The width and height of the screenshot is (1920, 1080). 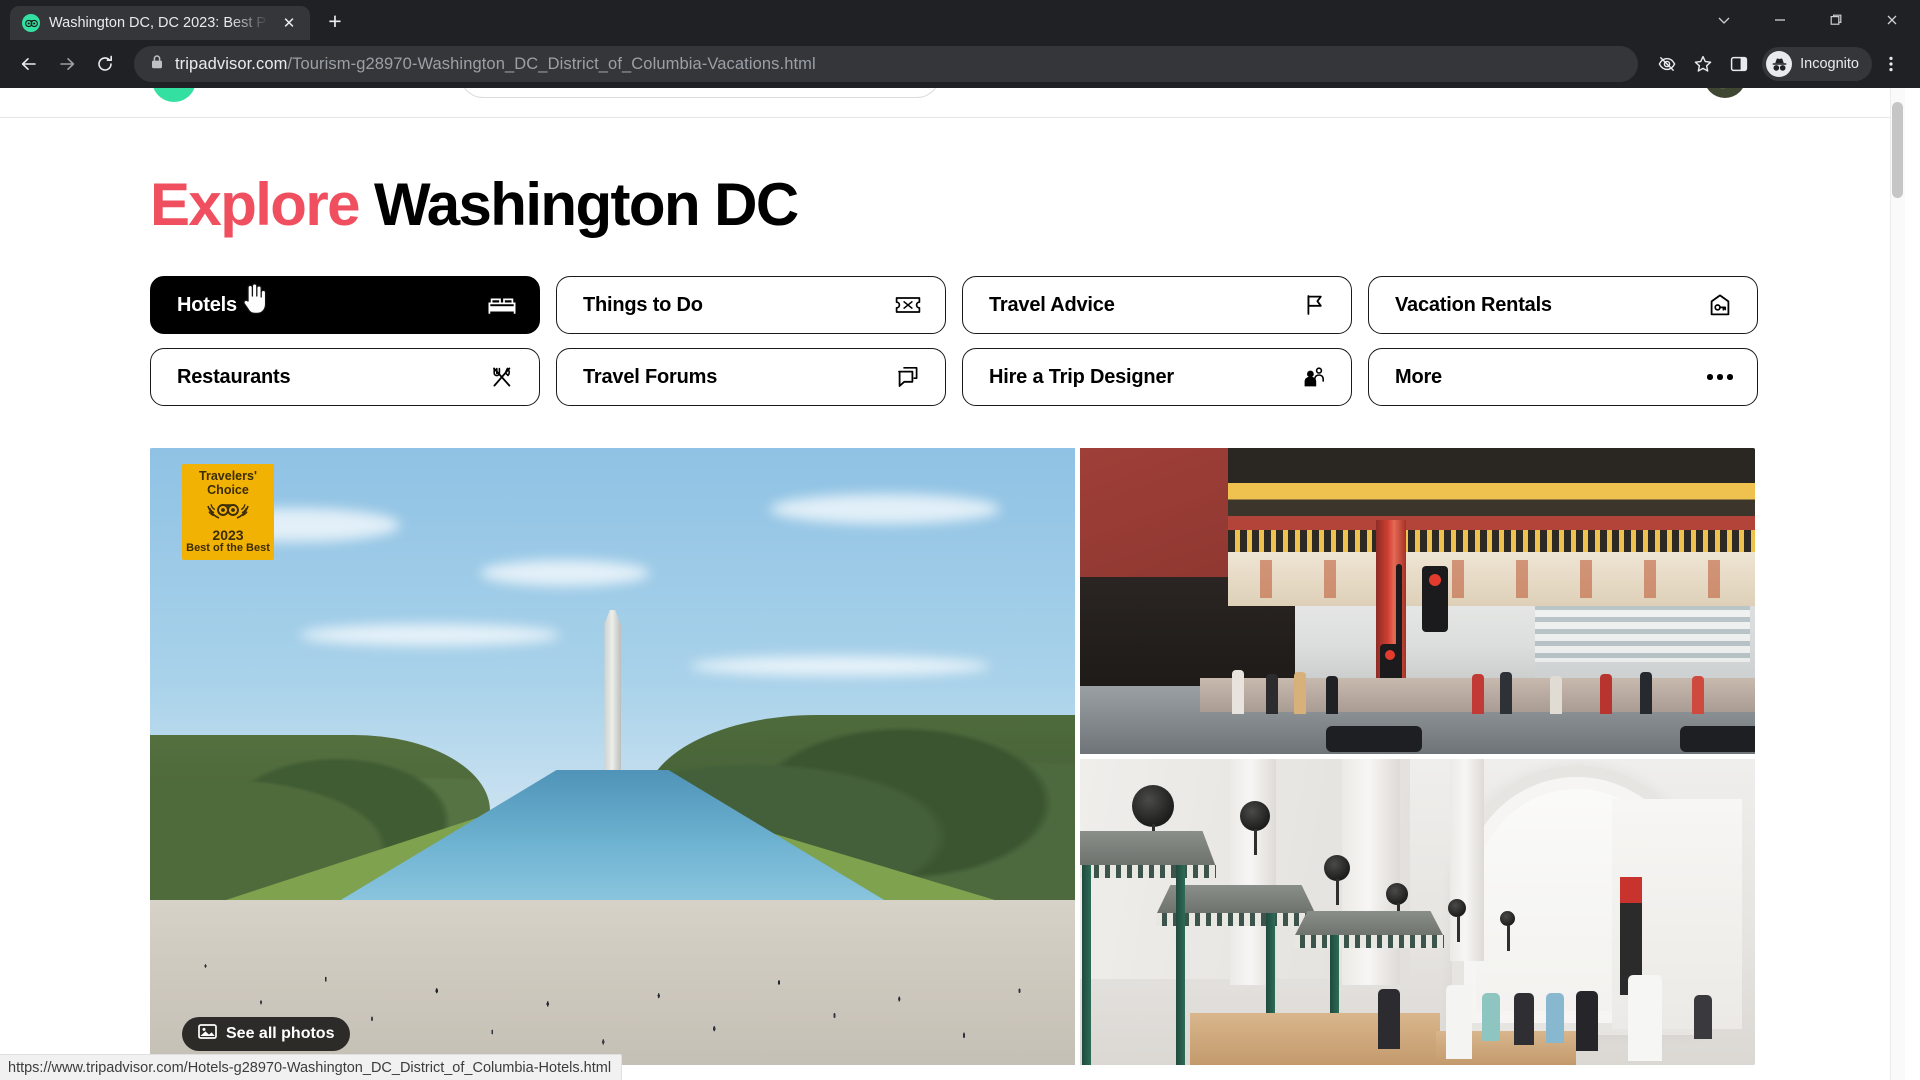 What do you see at coordinates (345, 377) in the screenshot?
I see `nav-button-restaurants: Restaurants` at bounding box center [345, 377].